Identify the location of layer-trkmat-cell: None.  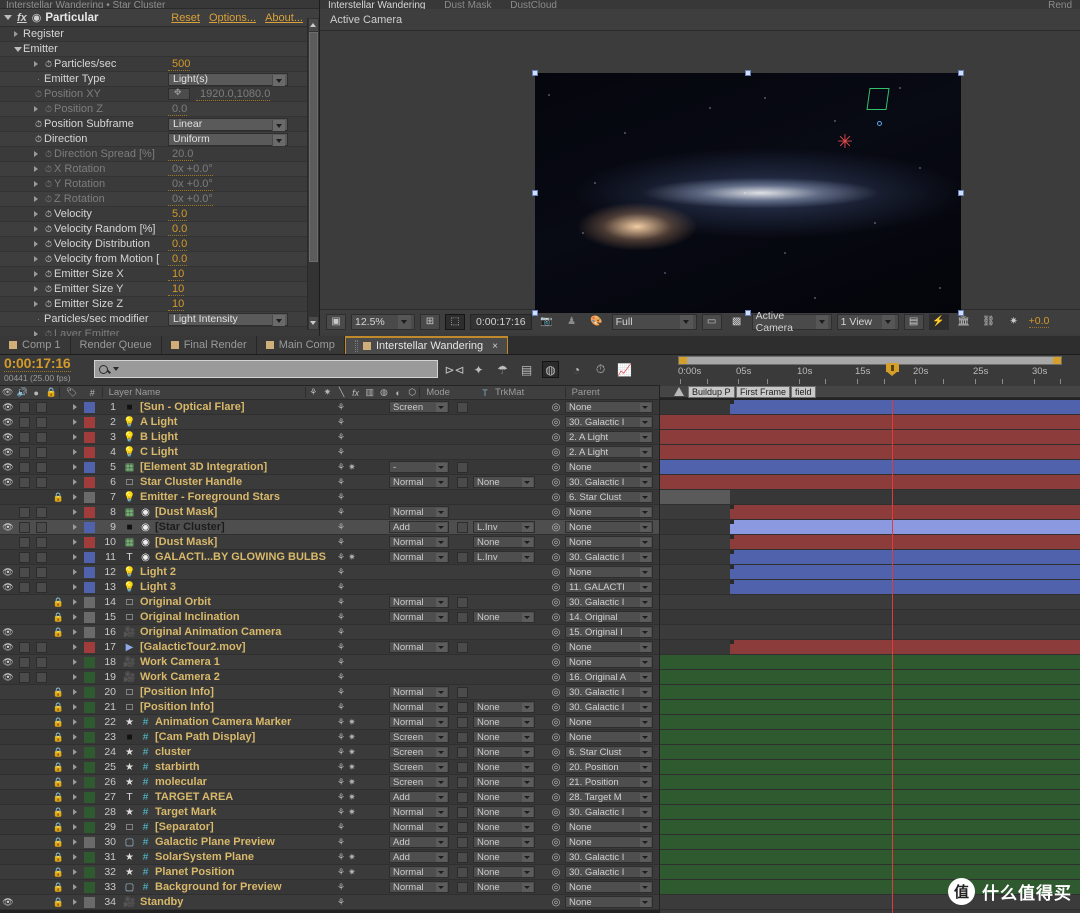
(509, 752).